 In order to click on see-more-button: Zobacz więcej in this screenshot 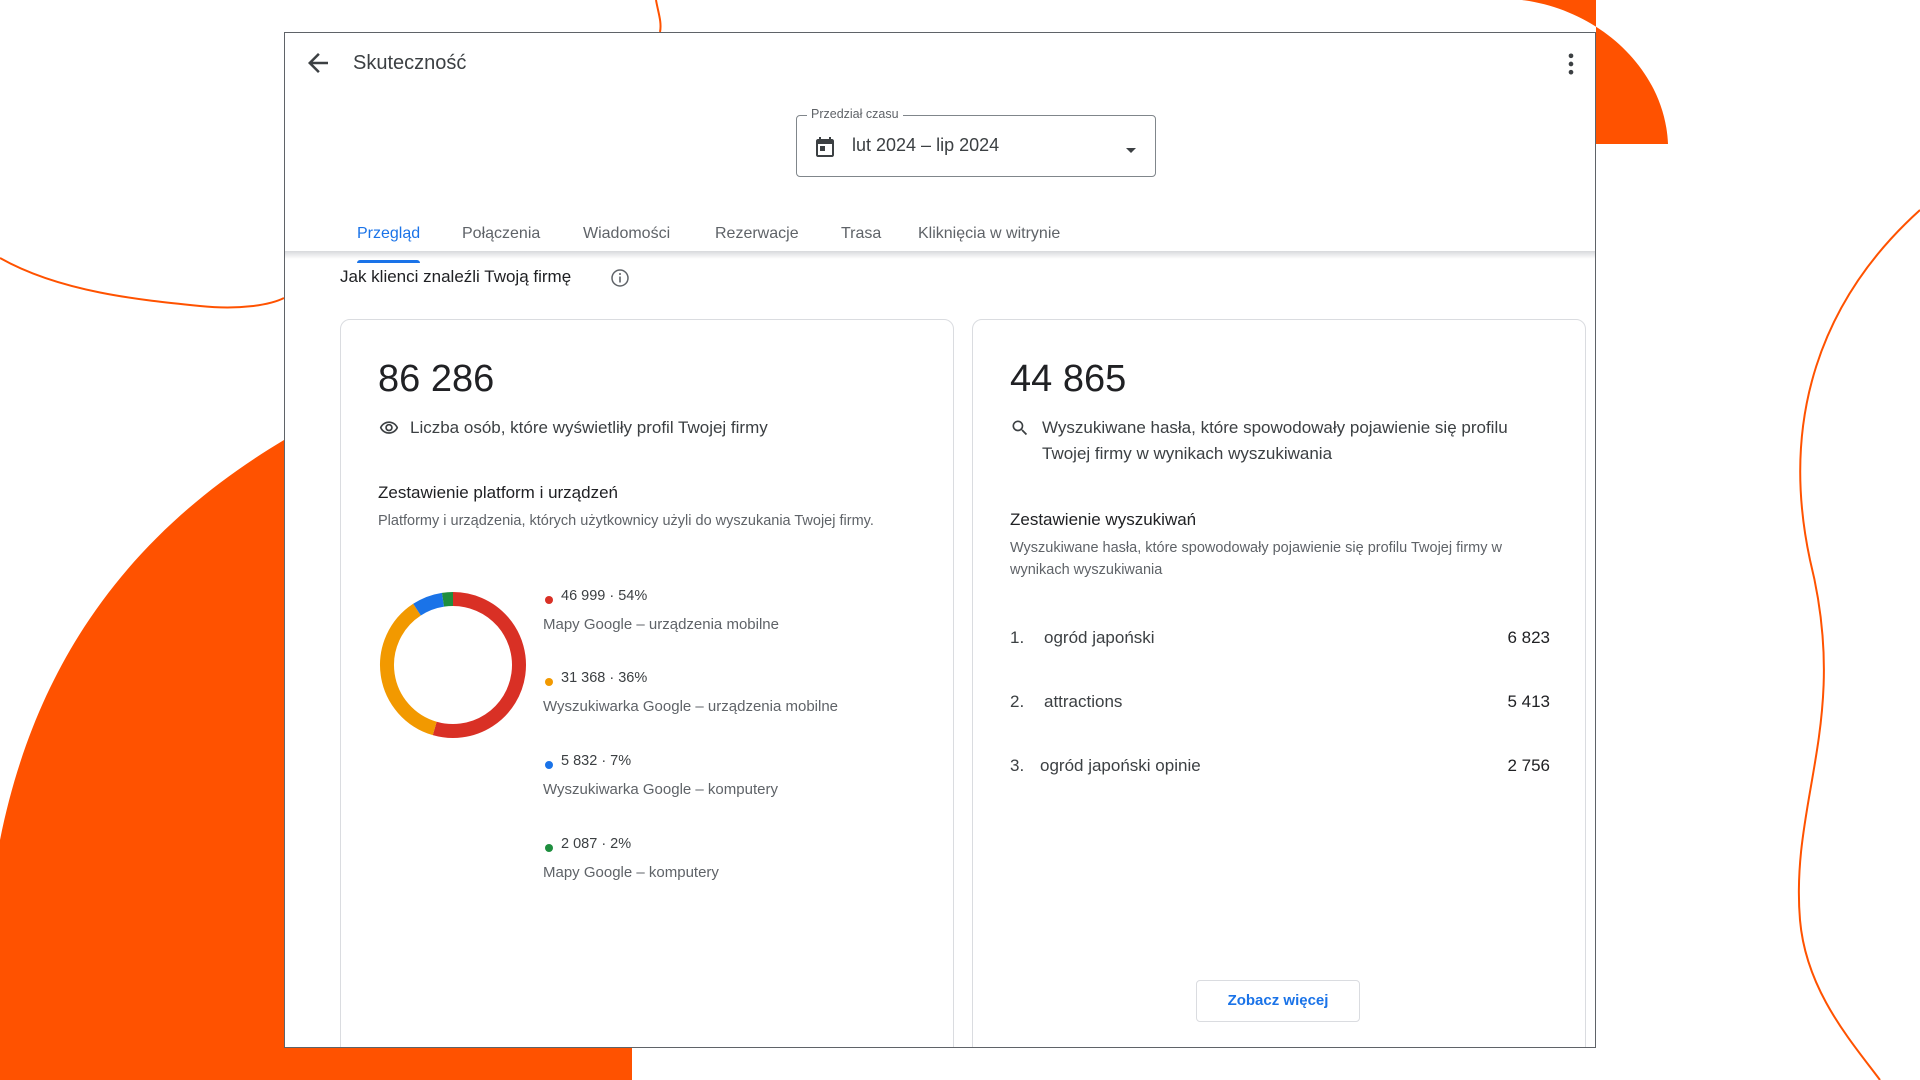, I will do `click(1278, 1001)`.